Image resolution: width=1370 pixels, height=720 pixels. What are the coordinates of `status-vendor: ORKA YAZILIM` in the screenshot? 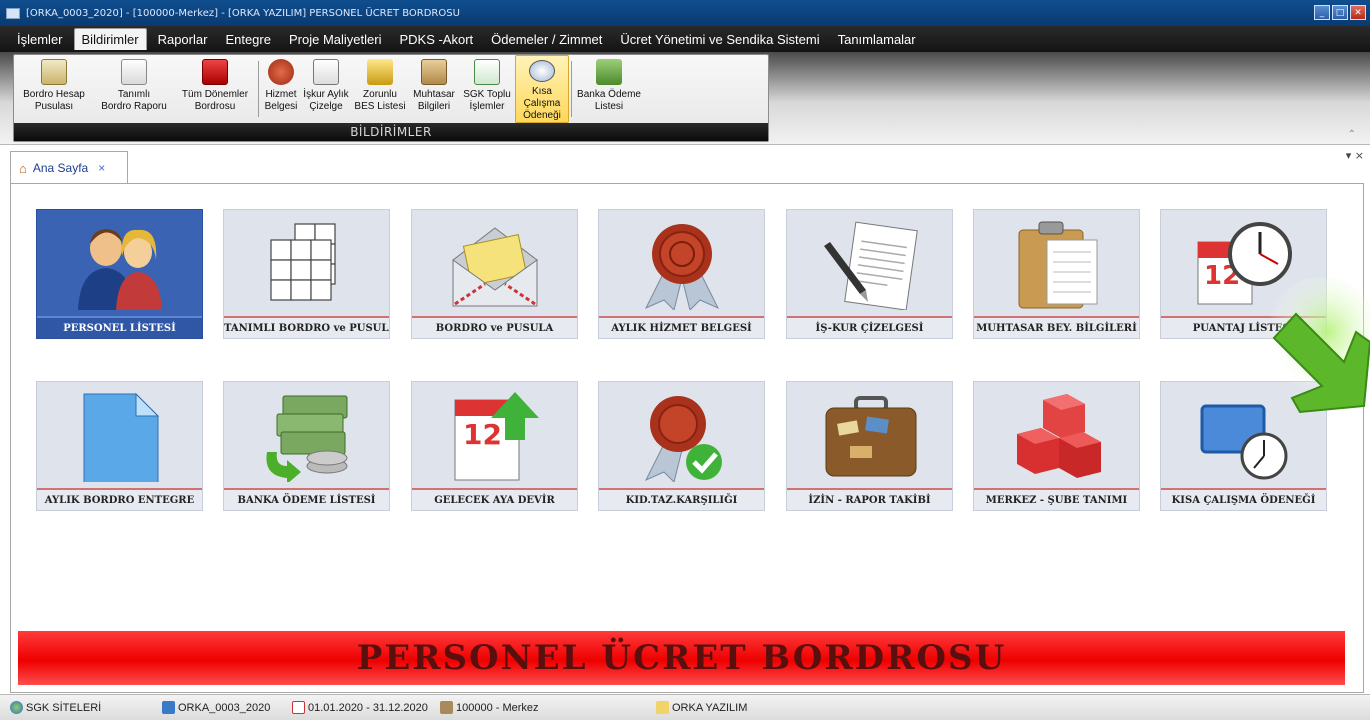 It's located at (701, 707).